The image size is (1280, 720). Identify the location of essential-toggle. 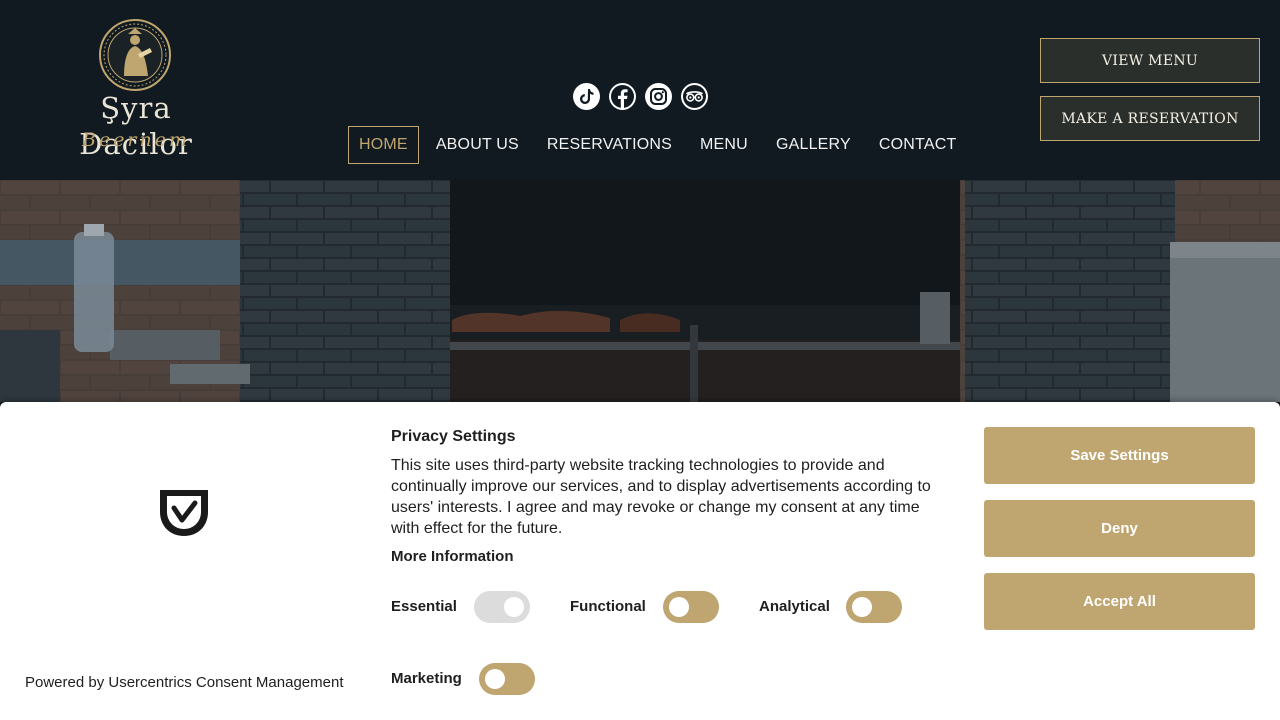
(502, 607).